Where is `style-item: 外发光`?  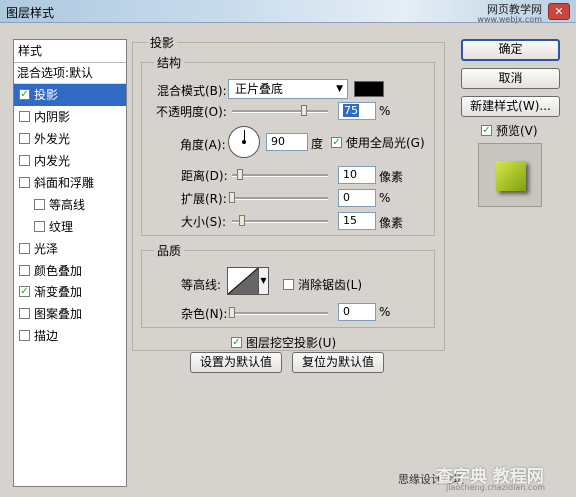
style-item: 外发光 is located at coordinates (70, 139).